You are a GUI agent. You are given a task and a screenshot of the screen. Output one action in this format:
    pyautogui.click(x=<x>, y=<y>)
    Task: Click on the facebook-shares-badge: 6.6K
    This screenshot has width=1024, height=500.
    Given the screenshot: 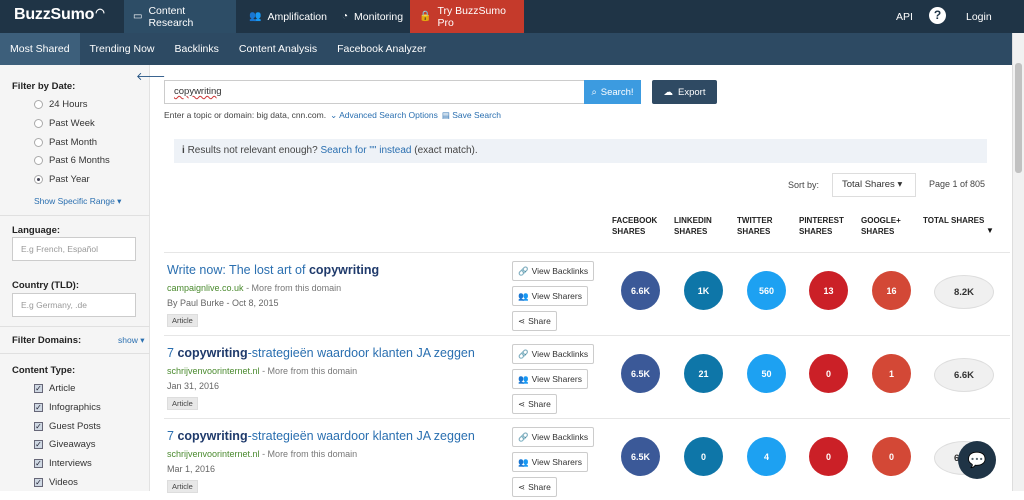 What is the action you would take?
    pyautogui.click(x=640, y=290)
    